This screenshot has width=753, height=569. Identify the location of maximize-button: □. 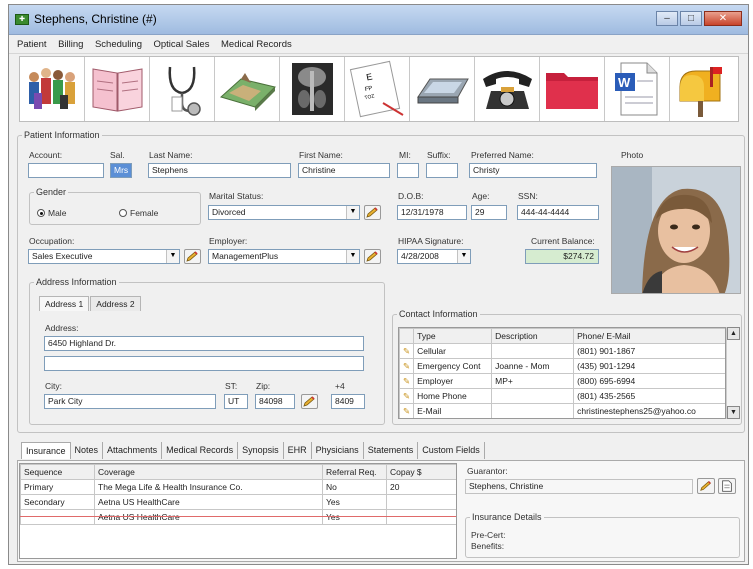
(691, 18).